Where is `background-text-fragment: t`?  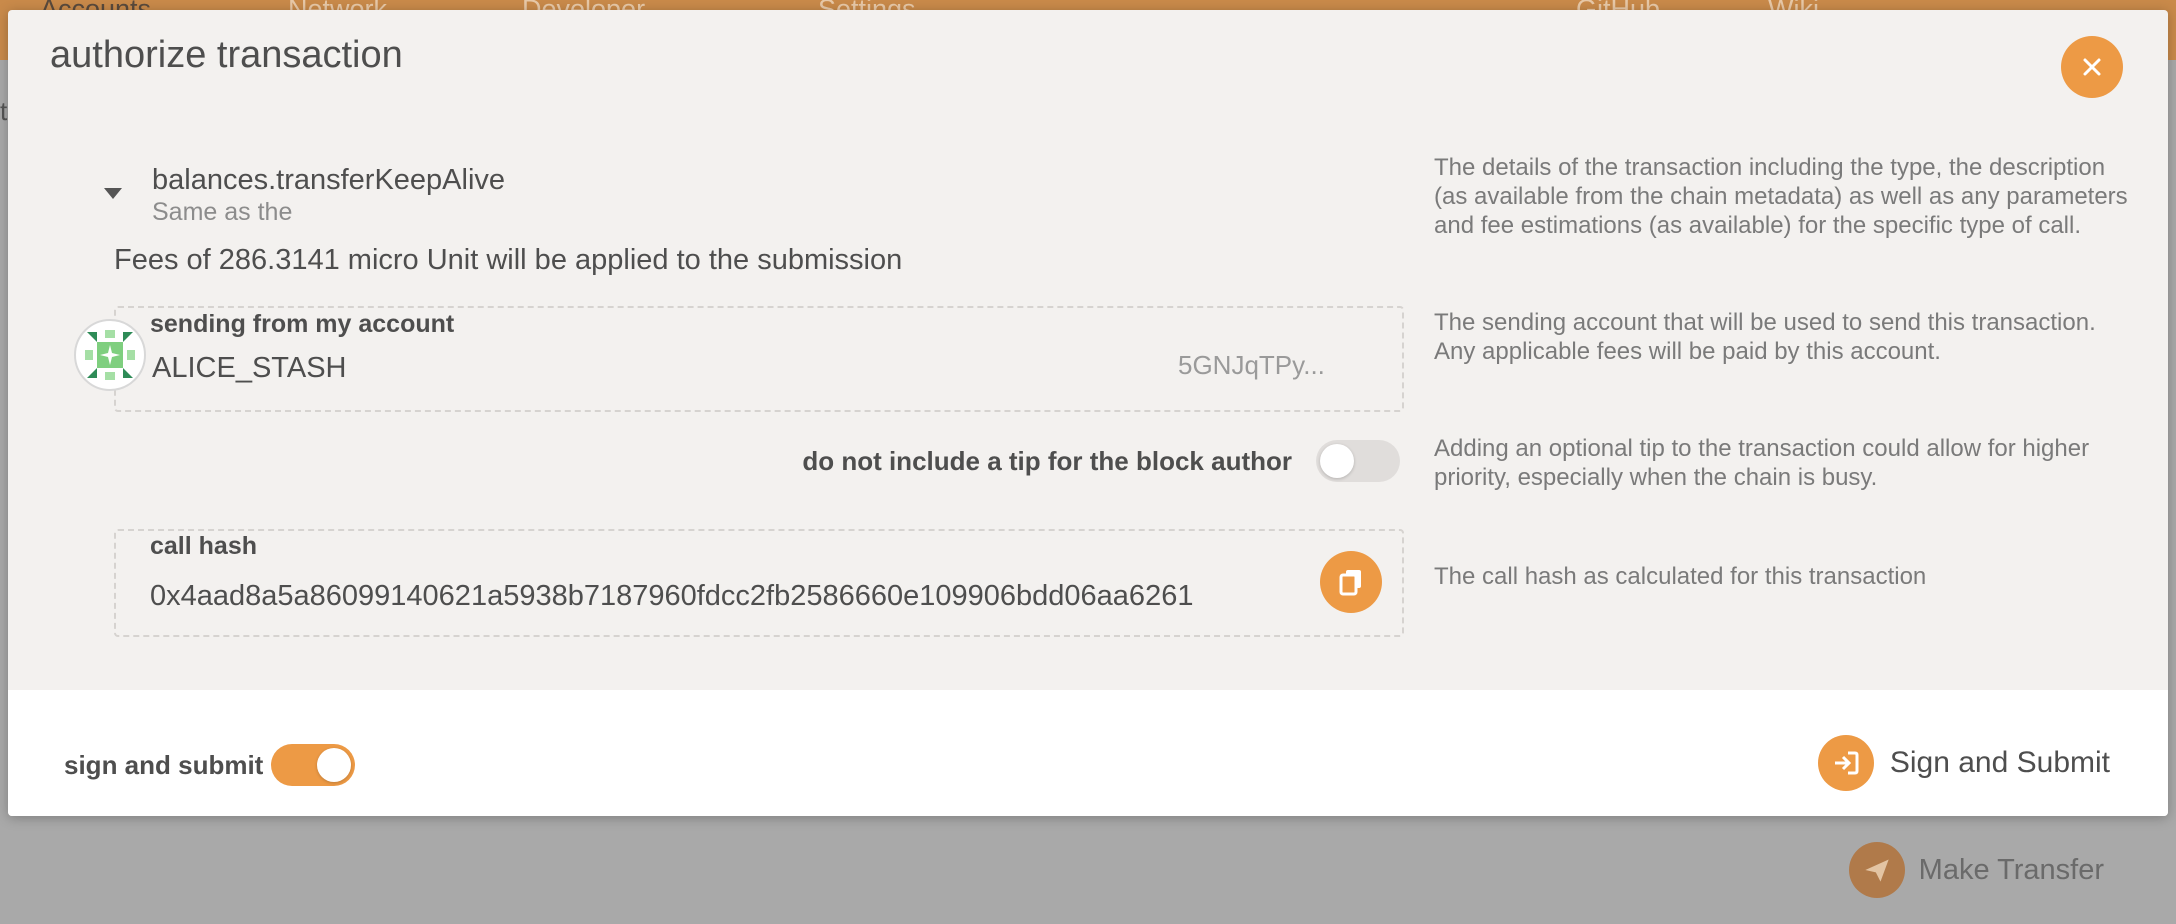
background-text-fragment: t is located at coordinates (4, 111).